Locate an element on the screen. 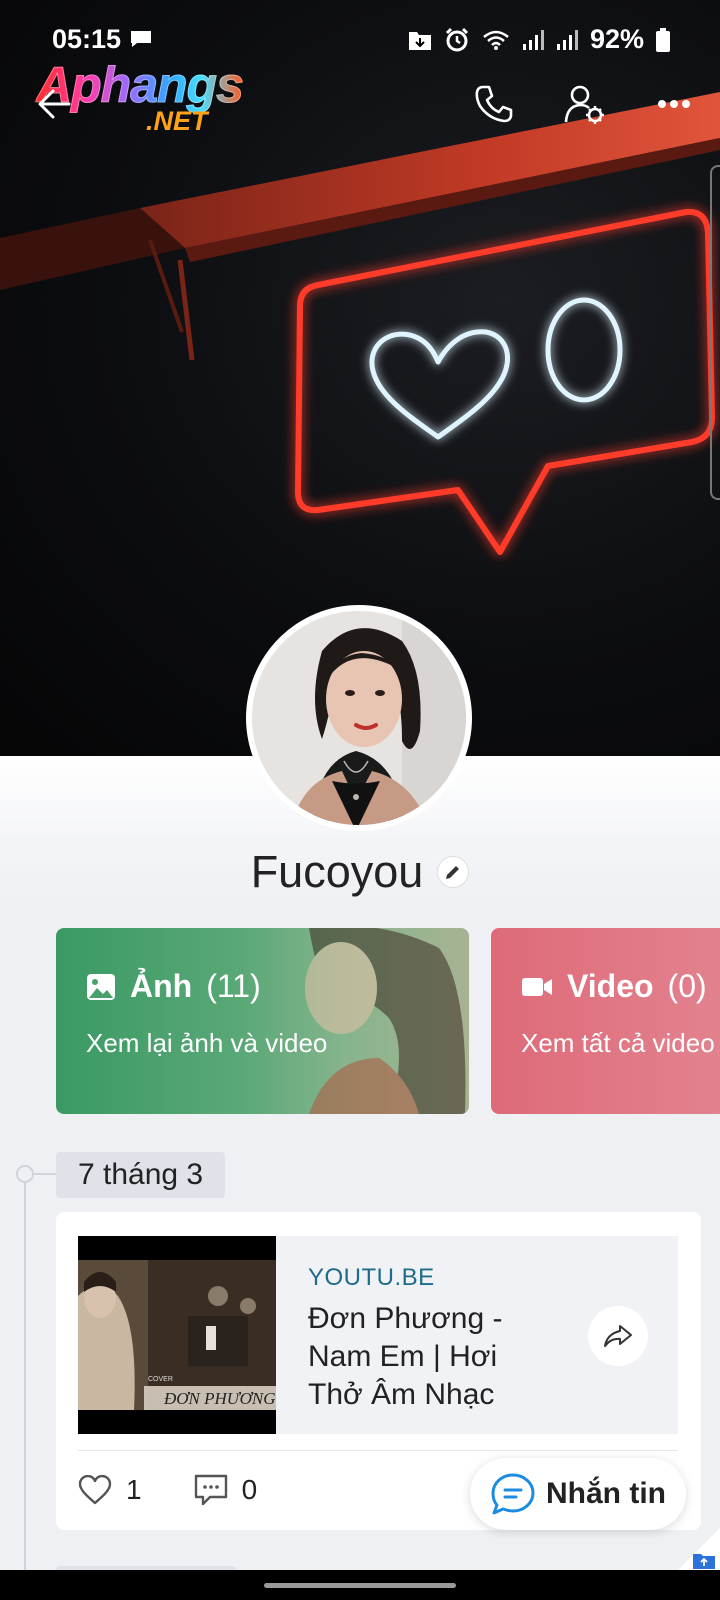 Image resolution: width=720 pixels, height=1600 pixels. phone-icon is located at coordinates (494, 104).